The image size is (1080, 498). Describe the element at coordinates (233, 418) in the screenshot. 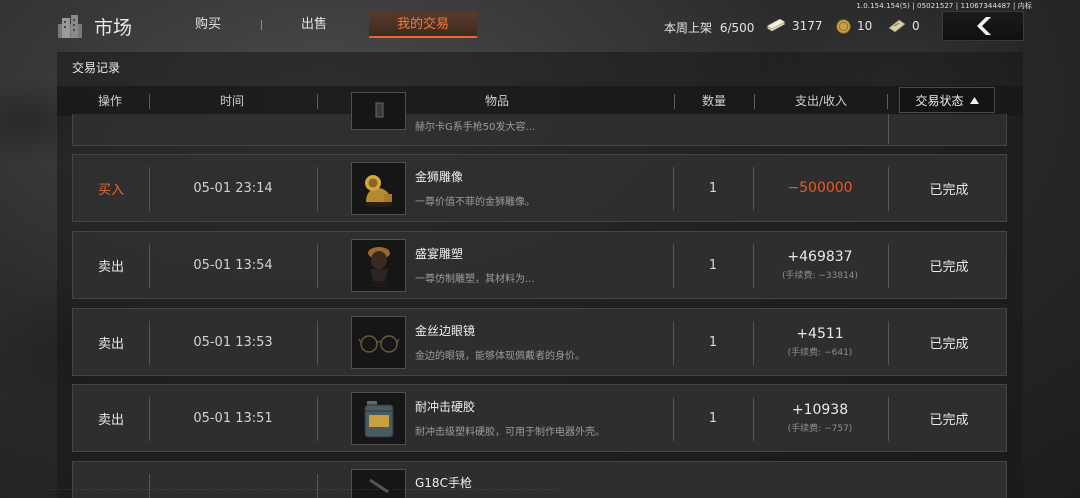

I see `trade-time: 05-01 13:51` at that location.